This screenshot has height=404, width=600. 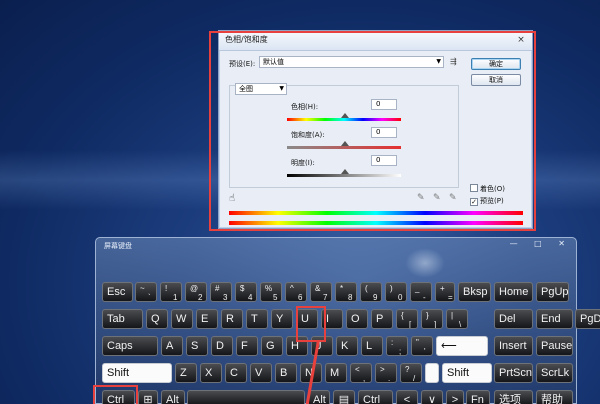 What do you see at coordinates (397, 346) in the screenshot?
I see `key-row3-10: :;` at bounding box center [397, 346].